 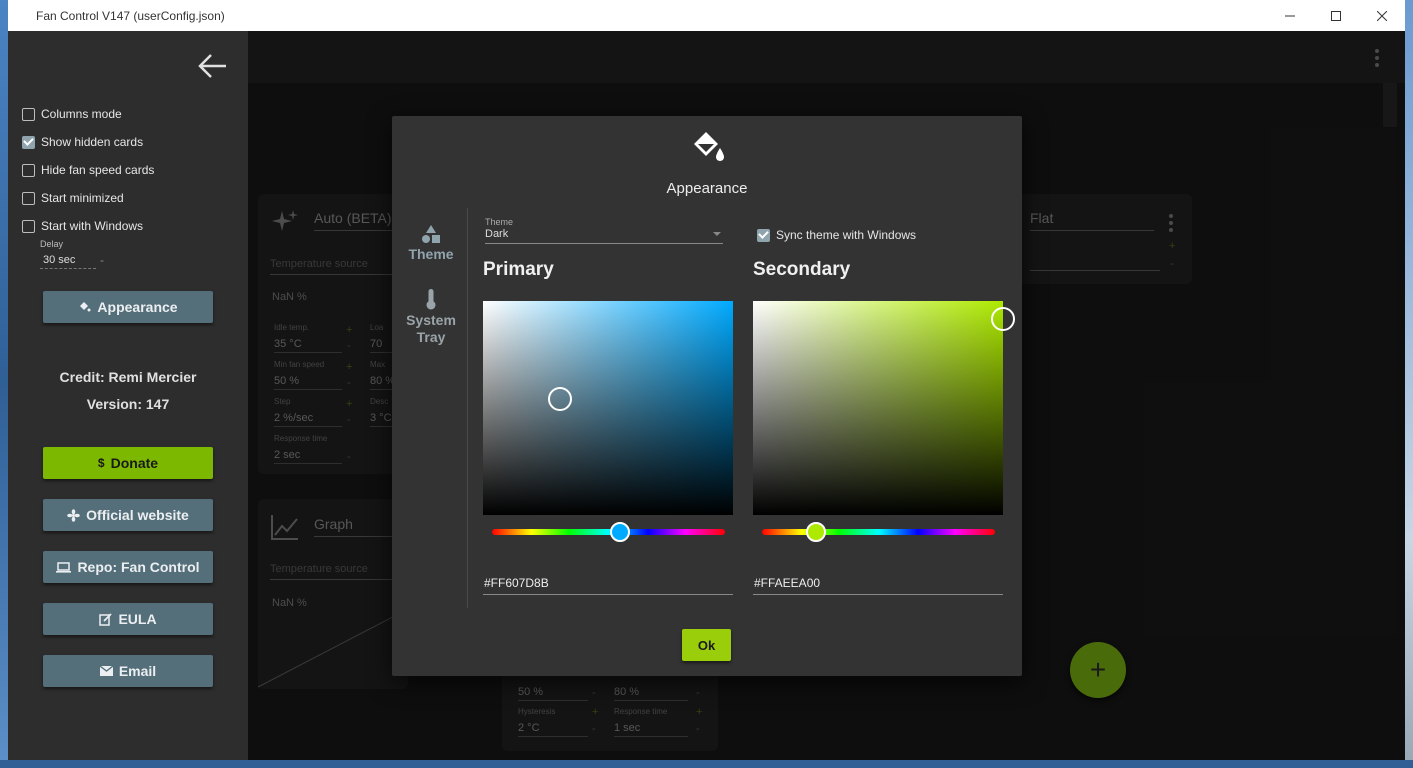 I want to click on chevron-down-icon, so click(x=717, y=234).